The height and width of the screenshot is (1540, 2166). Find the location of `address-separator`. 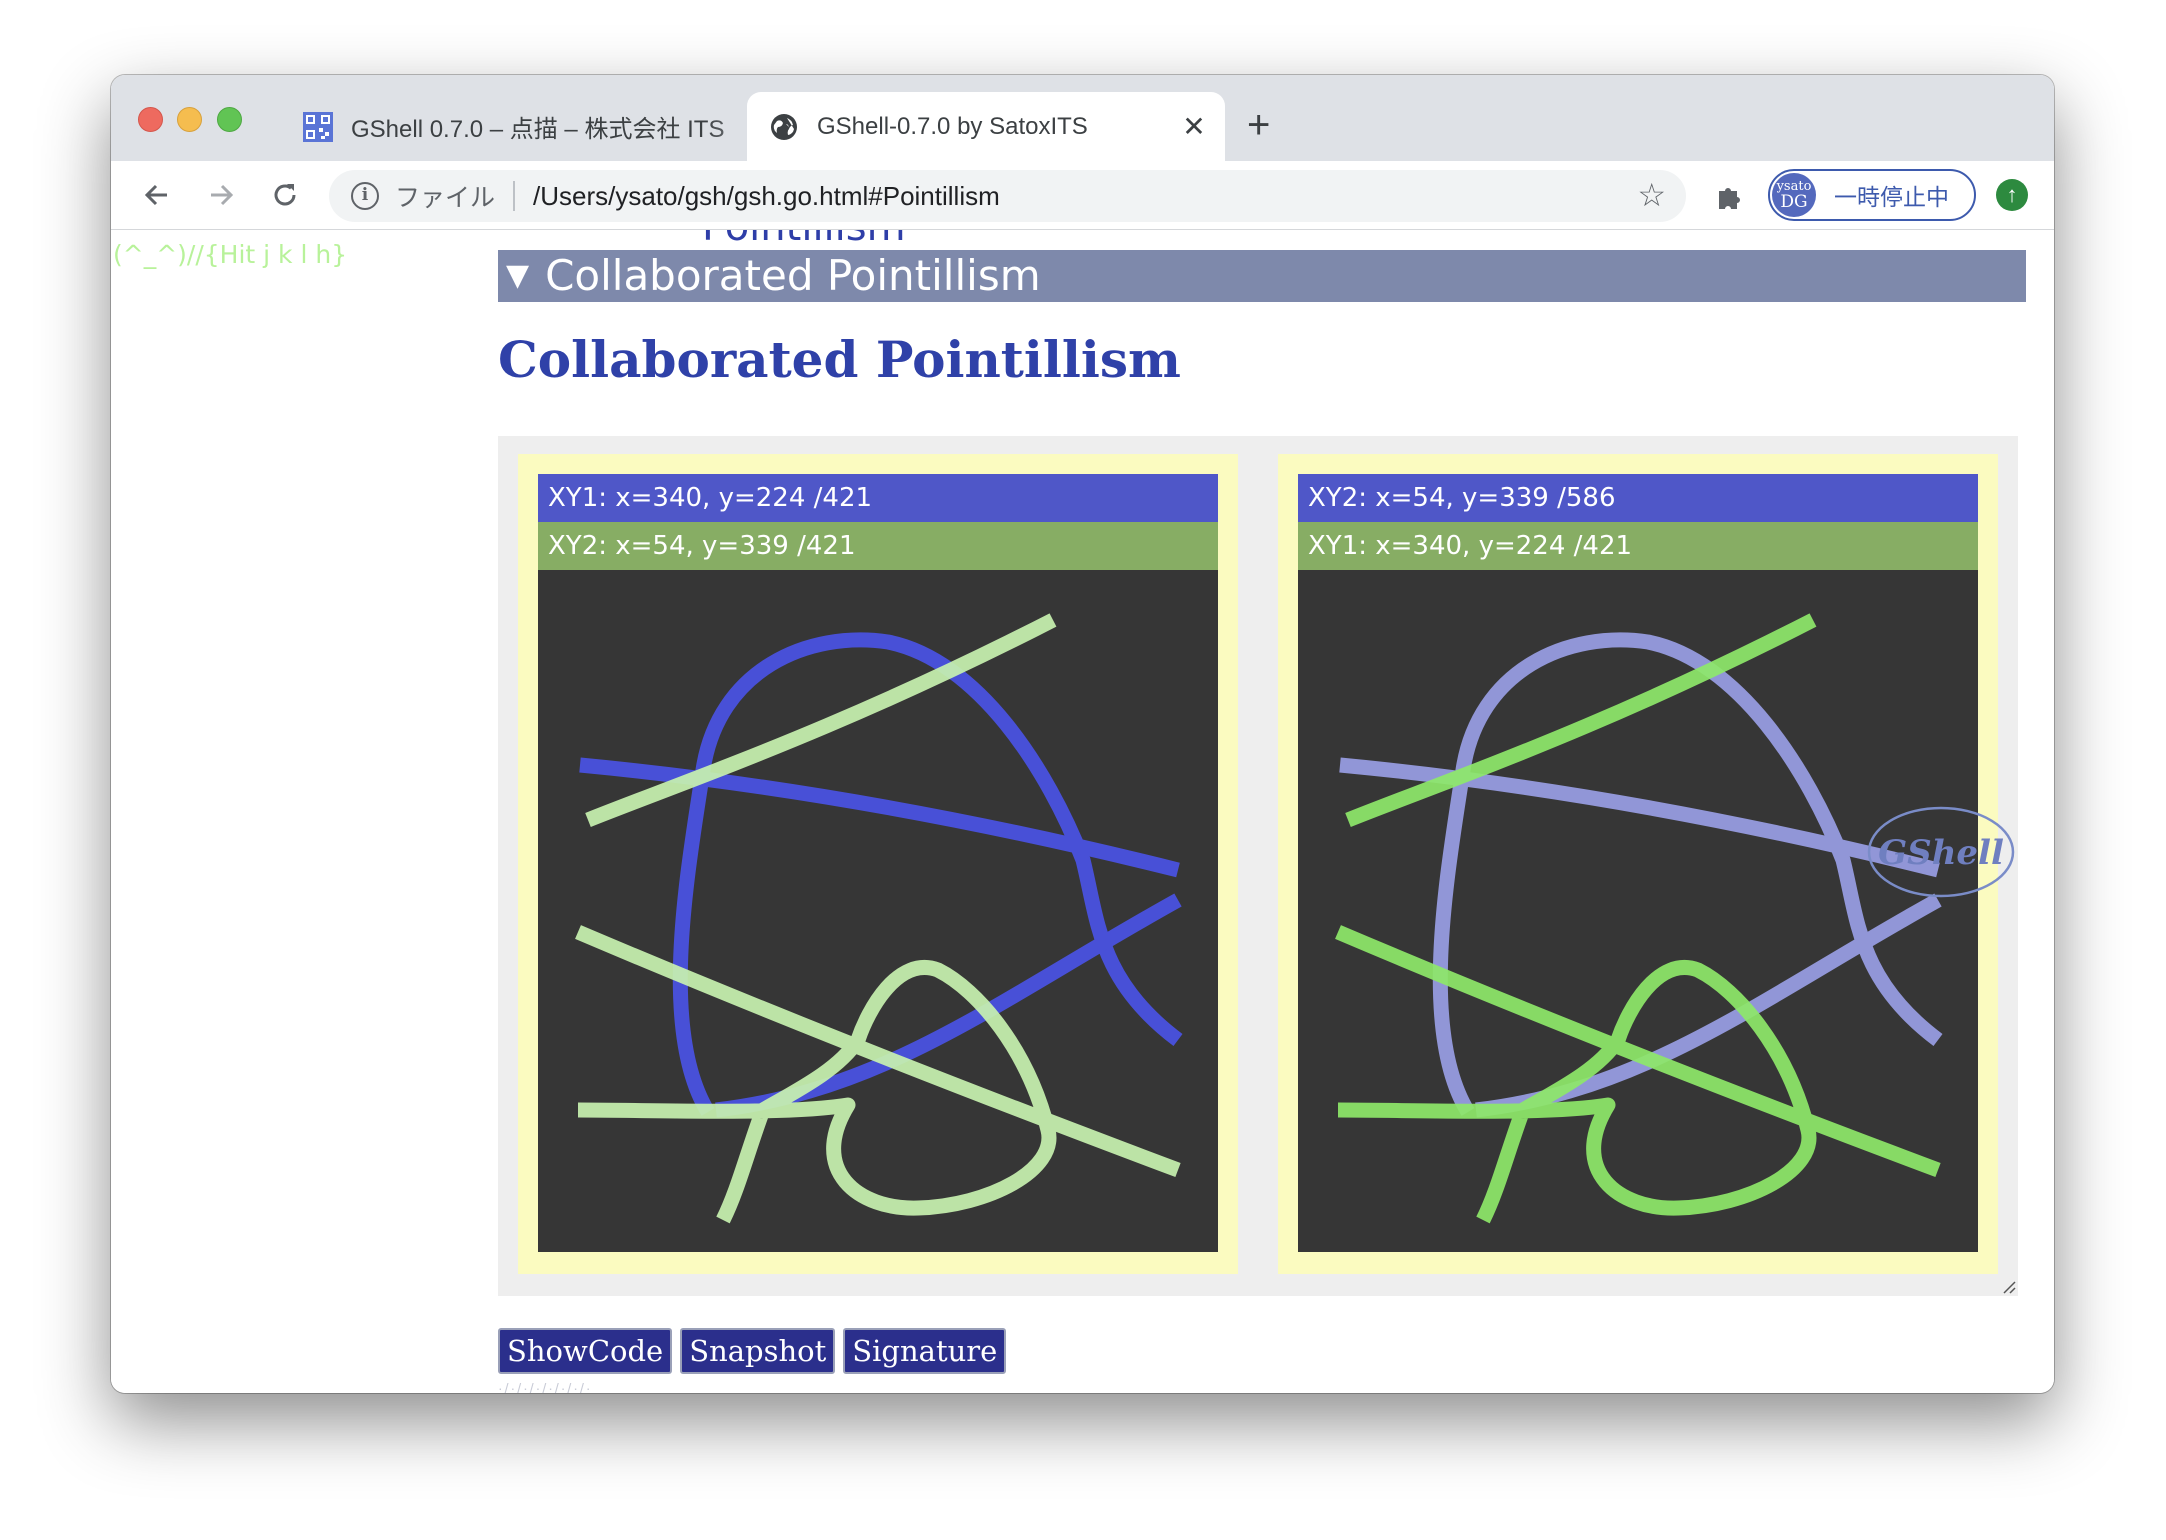

address-separator is located at coordinates (514, 196).